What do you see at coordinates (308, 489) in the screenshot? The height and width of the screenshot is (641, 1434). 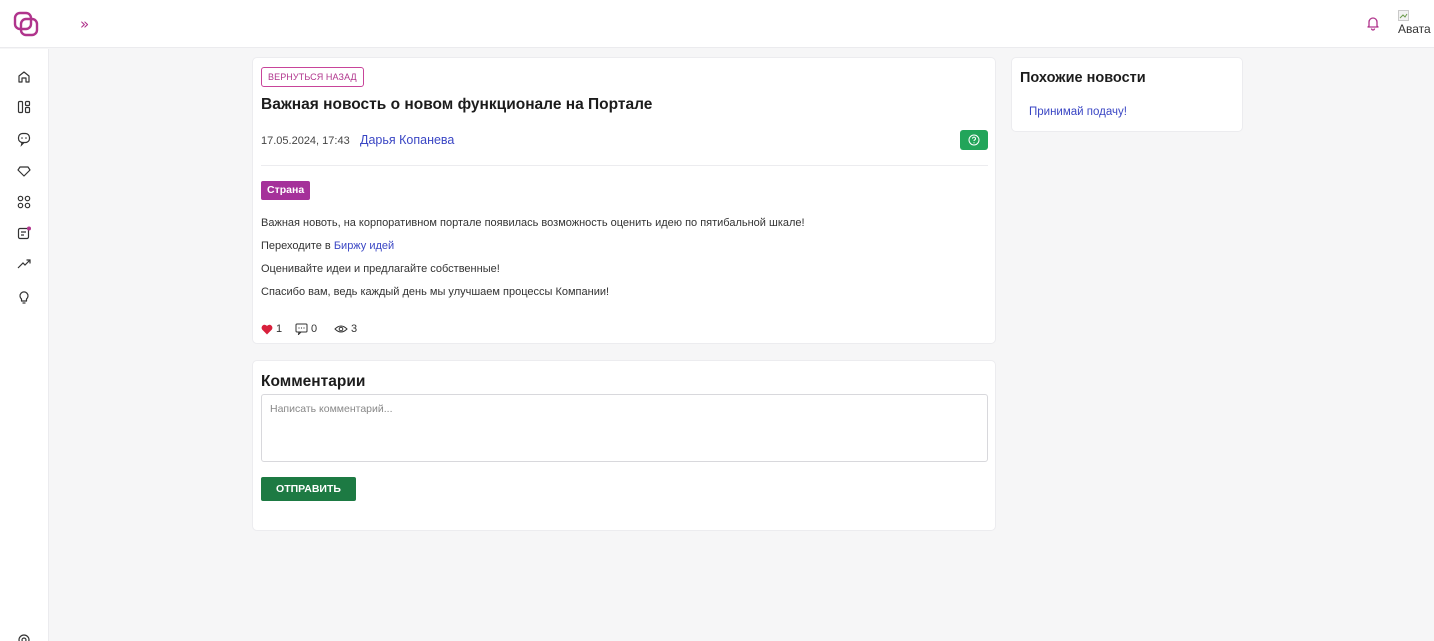 I see `send-comment-button: ОТПРАВИТЬ` at bounding box center [308, 489].